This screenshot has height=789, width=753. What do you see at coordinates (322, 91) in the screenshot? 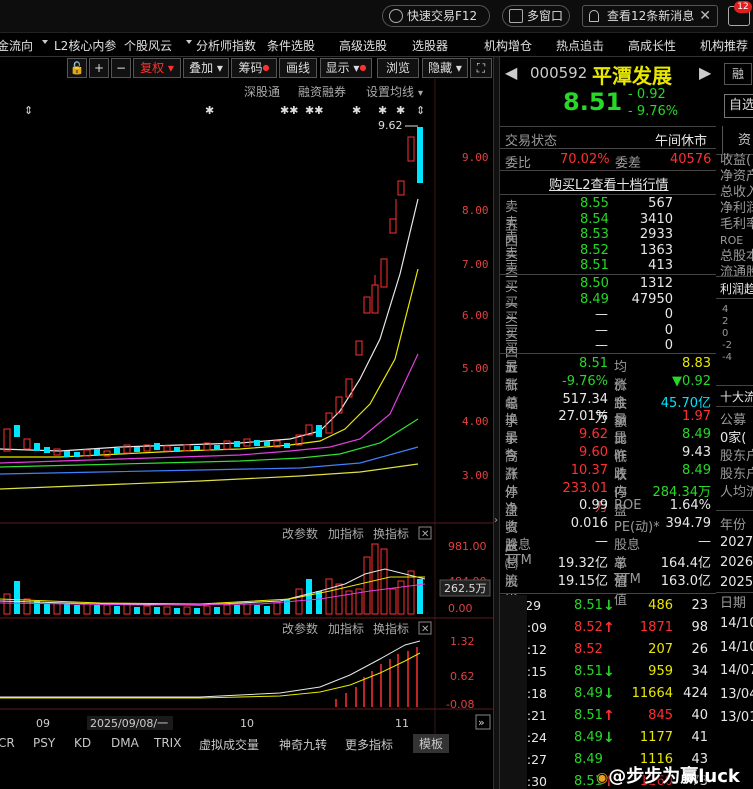
I see `margin-label: 融资融券` at bounding box center [322, 91].